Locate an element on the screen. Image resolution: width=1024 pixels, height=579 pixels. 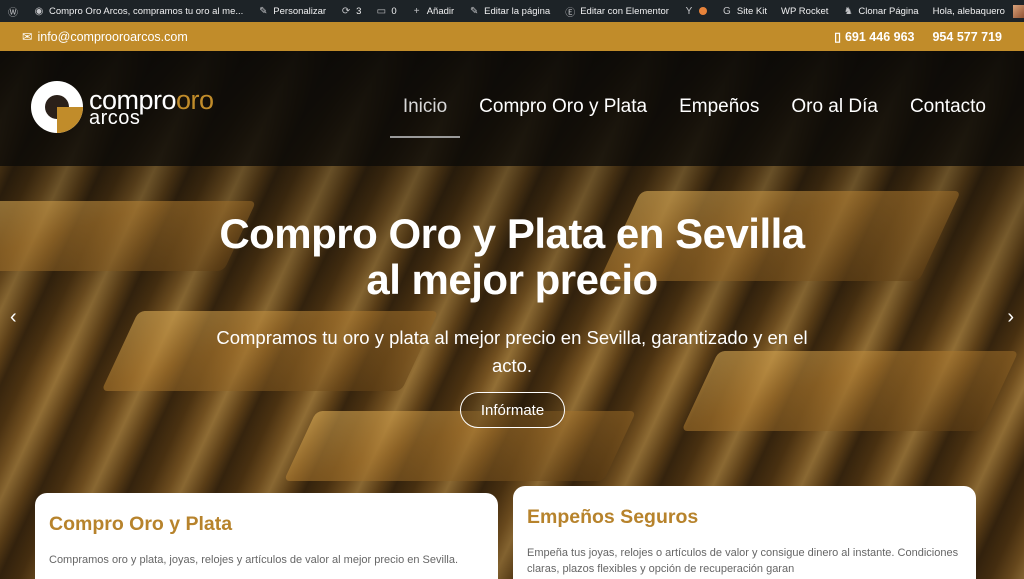
gold-bar-decoration is located at coordinates (460, 446).